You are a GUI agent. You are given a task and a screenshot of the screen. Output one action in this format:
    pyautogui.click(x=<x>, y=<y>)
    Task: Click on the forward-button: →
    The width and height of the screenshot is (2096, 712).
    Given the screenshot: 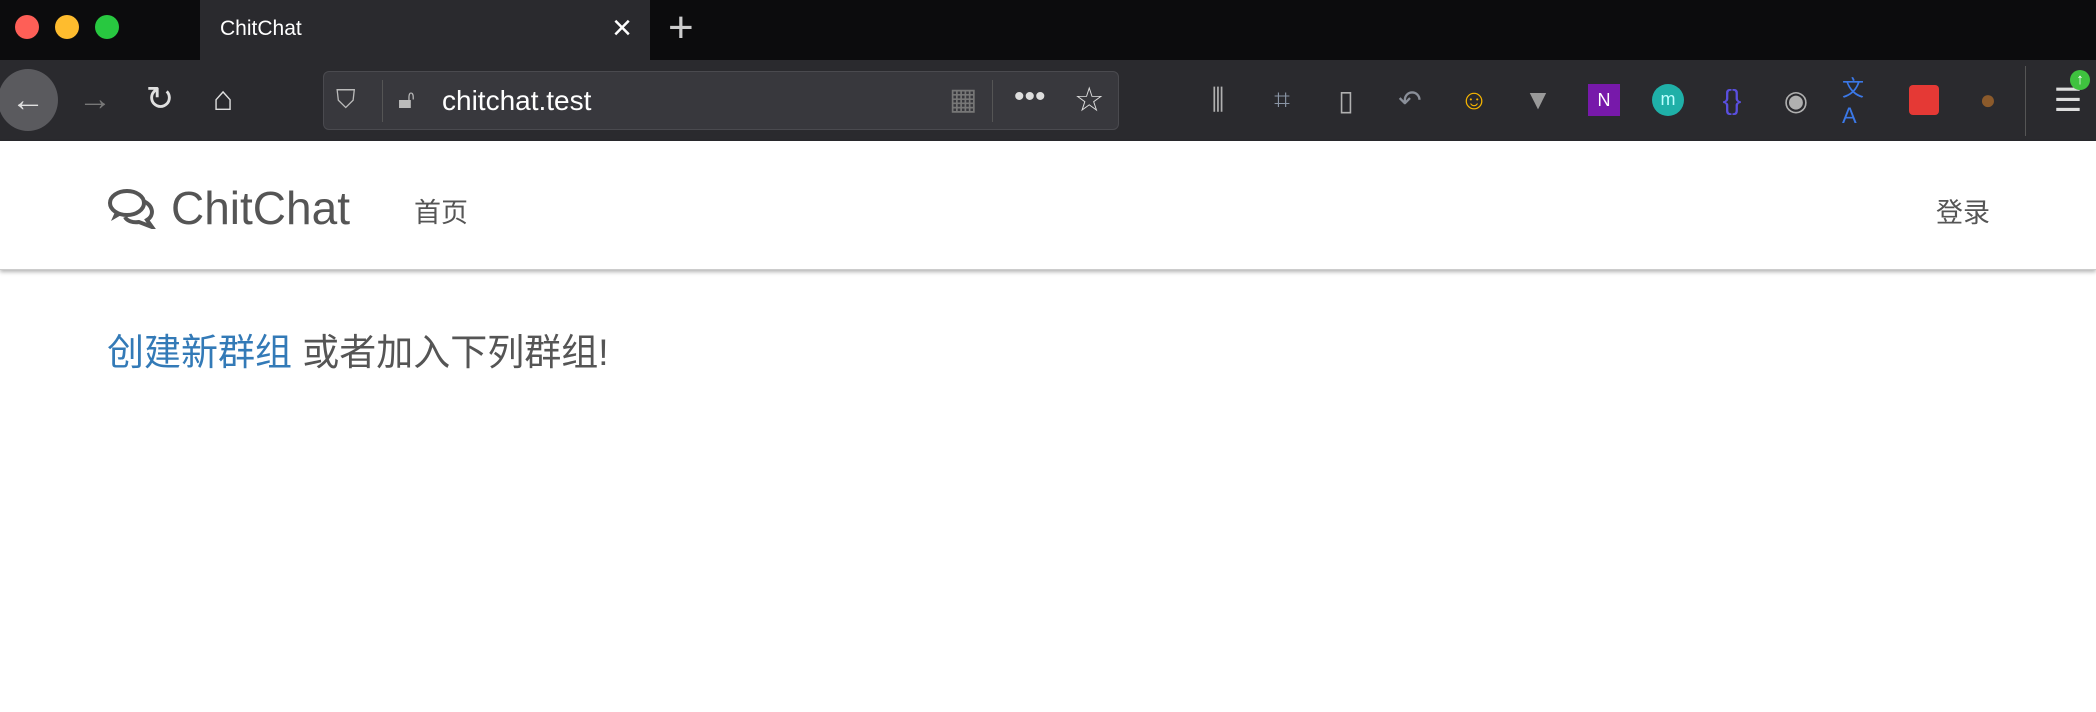 What is the action you would take?
    pyautogui.click(x=95, y=99)
    